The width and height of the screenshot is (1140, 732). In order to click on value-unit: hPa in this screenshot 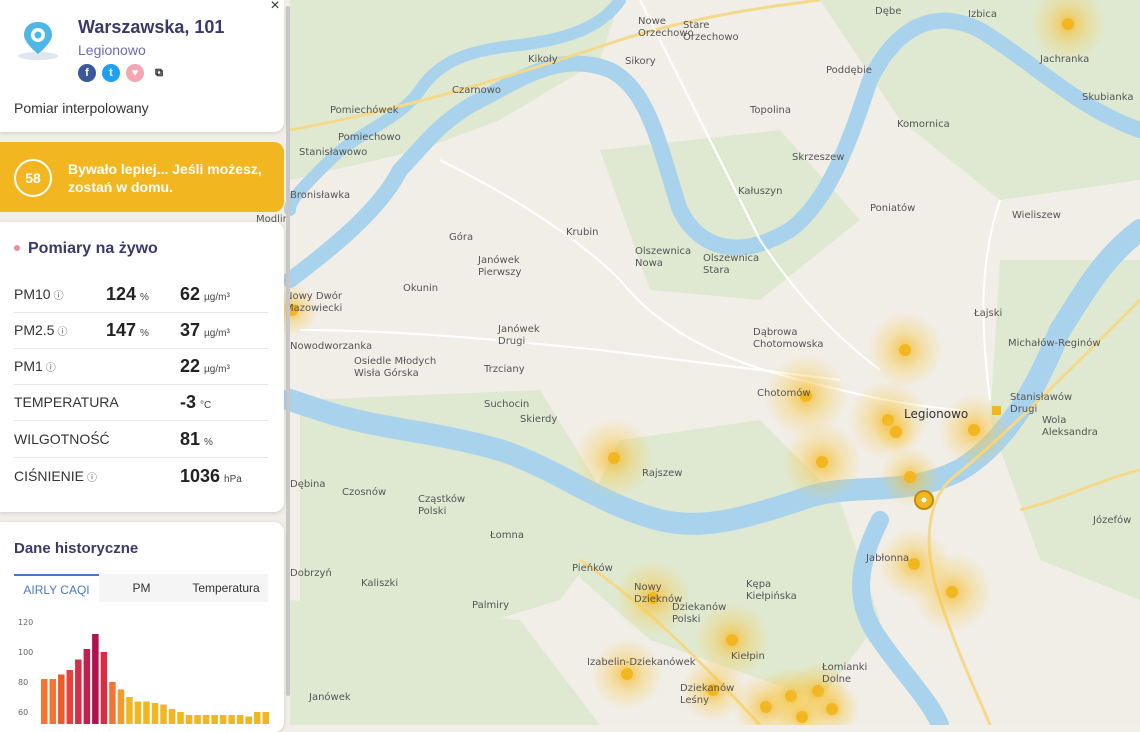, I will do `click(233, 479)`.